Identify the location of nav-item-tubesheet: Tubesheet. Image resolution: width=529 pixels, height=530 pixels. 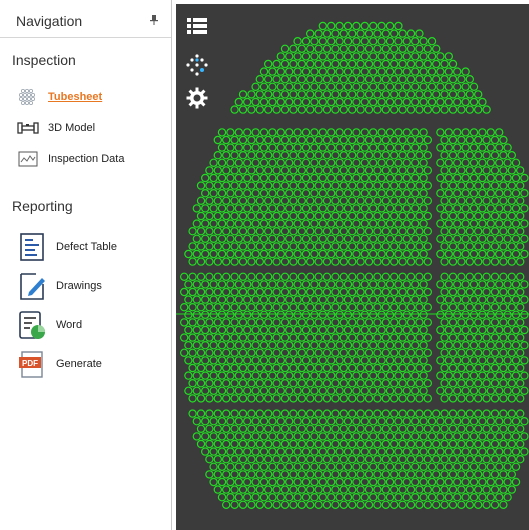
(59, 97).